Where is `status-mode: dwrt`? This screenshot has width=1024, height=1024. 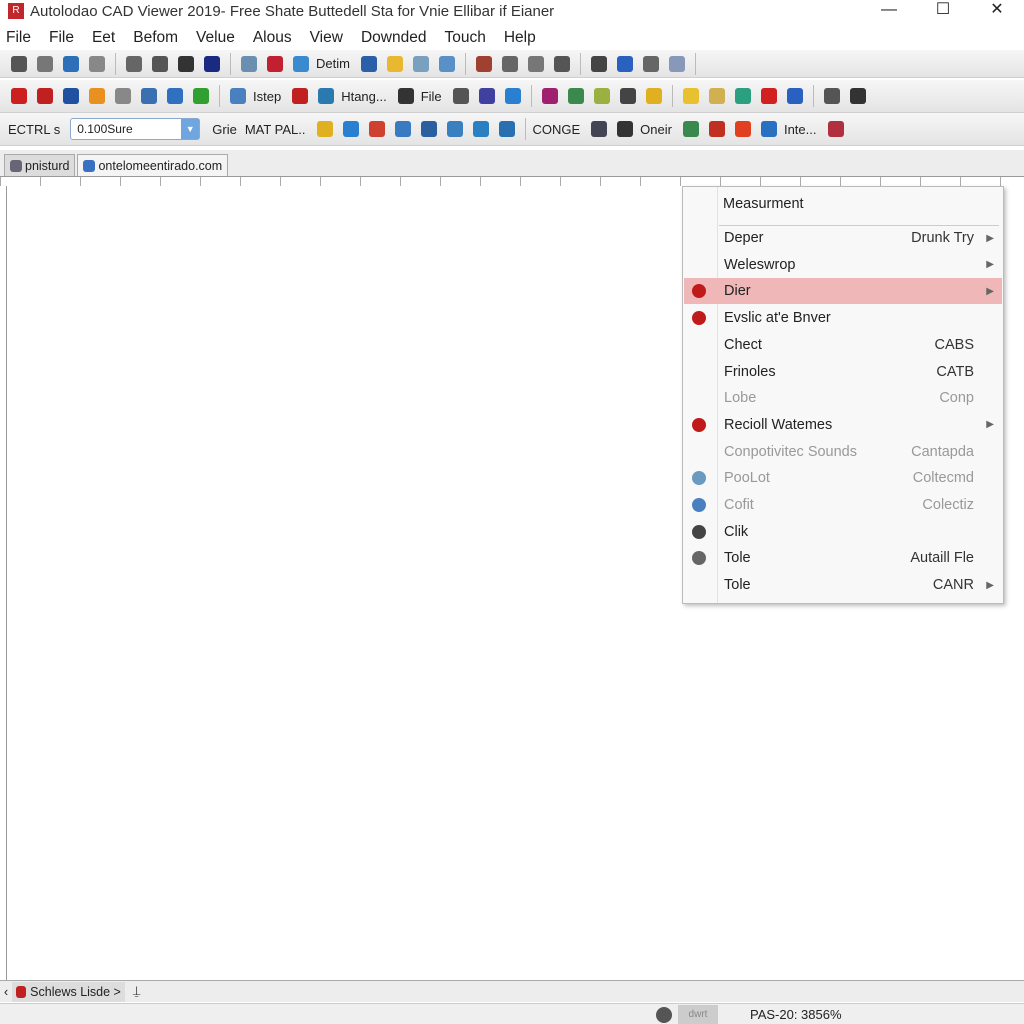
status-mode: dwrt is located at coordinates (698, 1014).